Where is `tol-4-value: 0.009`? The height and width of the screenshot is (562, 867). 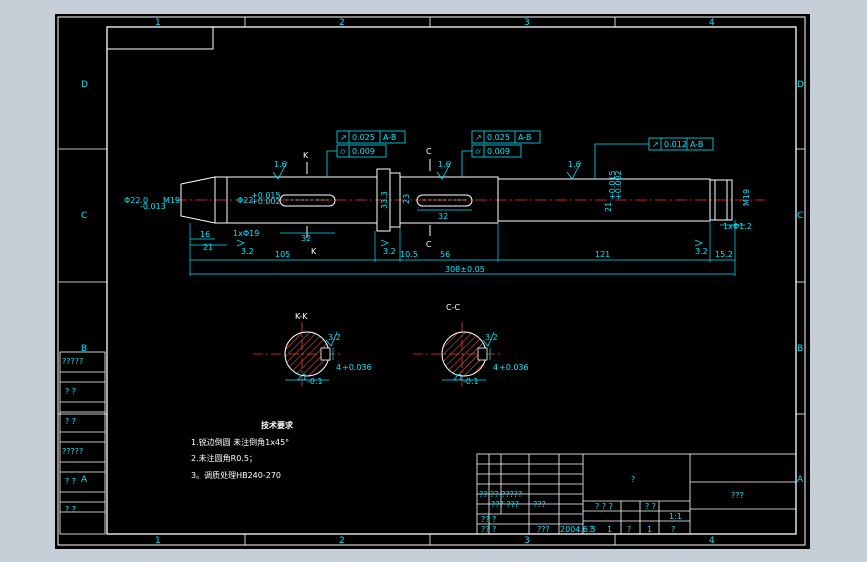 tol-4-value: 0.009 is located at coordinates (498, 151).